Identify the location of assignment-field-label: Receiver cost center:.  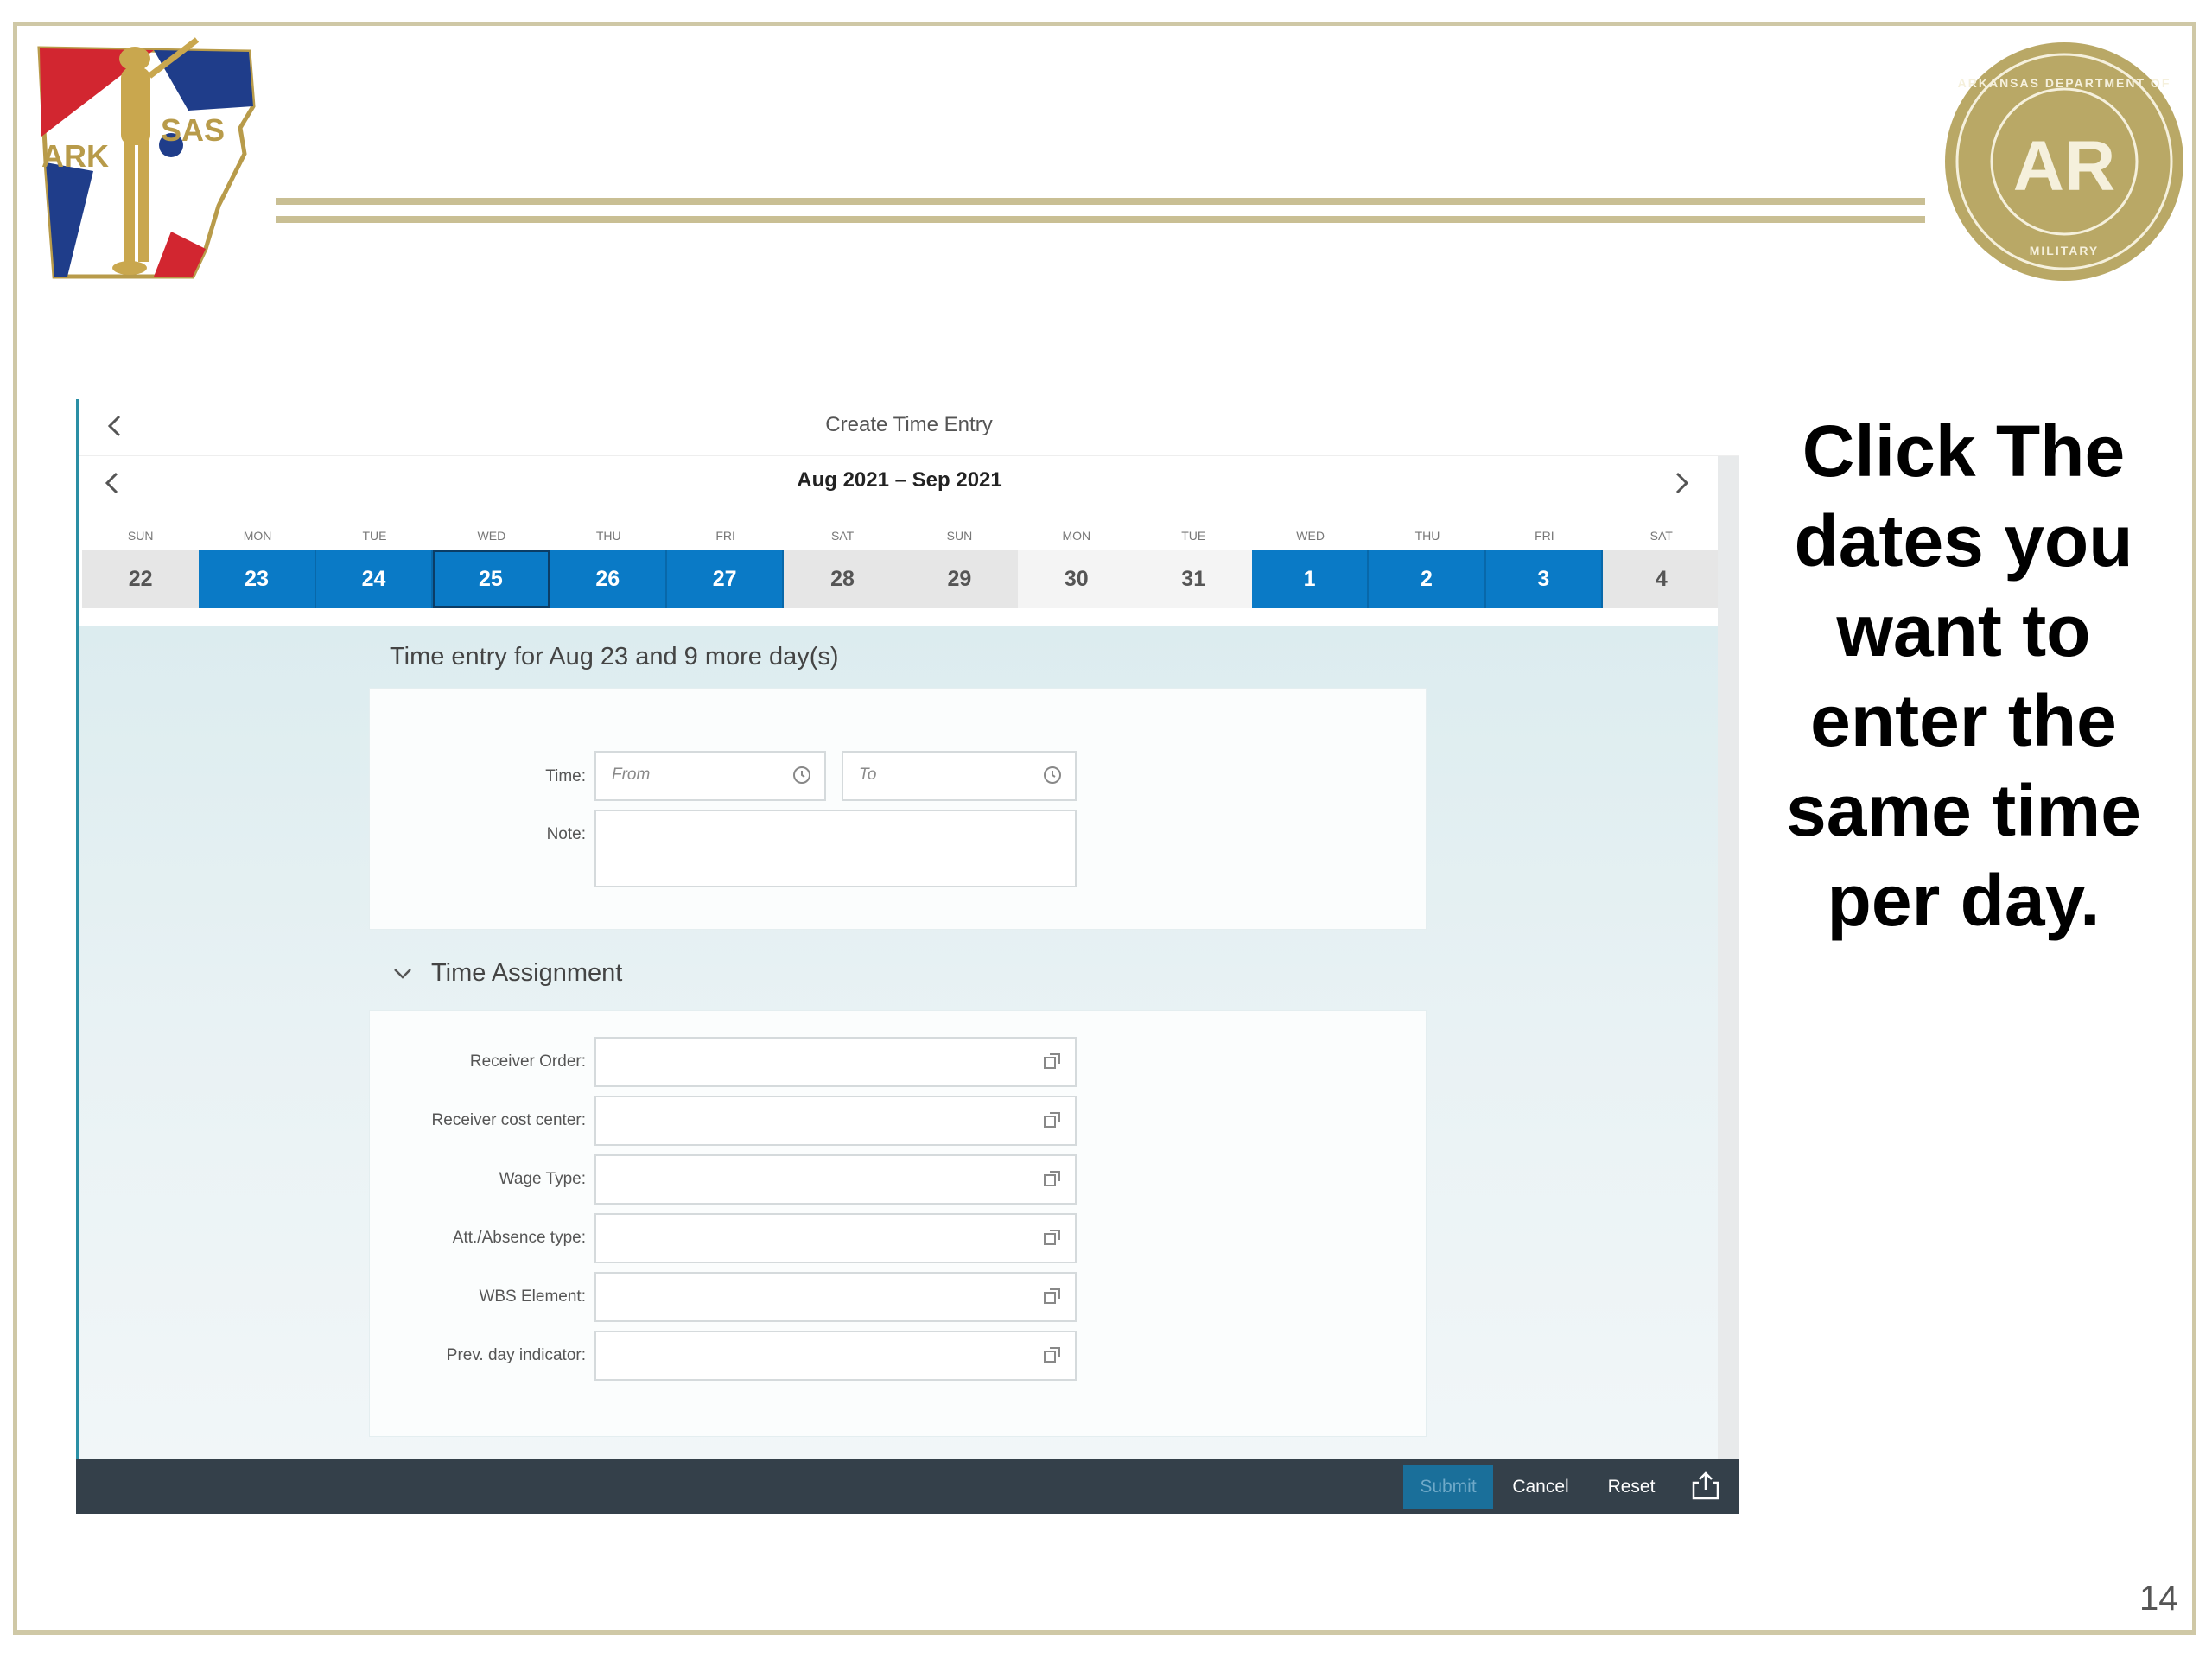
(508, 1120).